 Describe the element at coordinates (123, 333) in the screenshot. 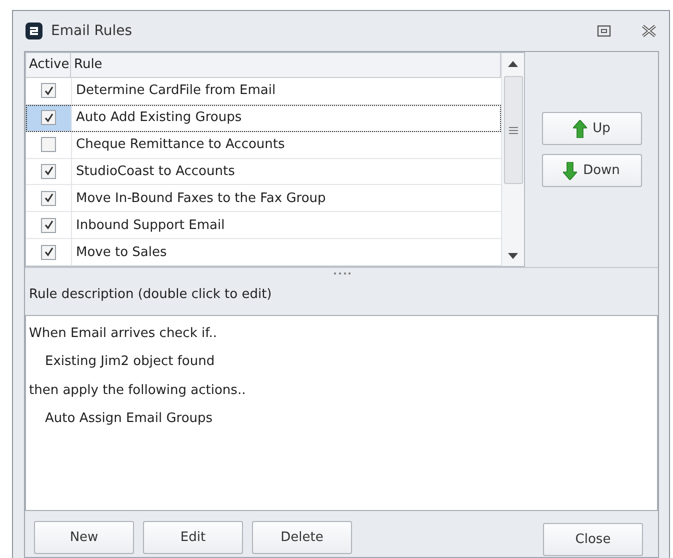

I see `description-line: When Email arrives check if..` at that location.